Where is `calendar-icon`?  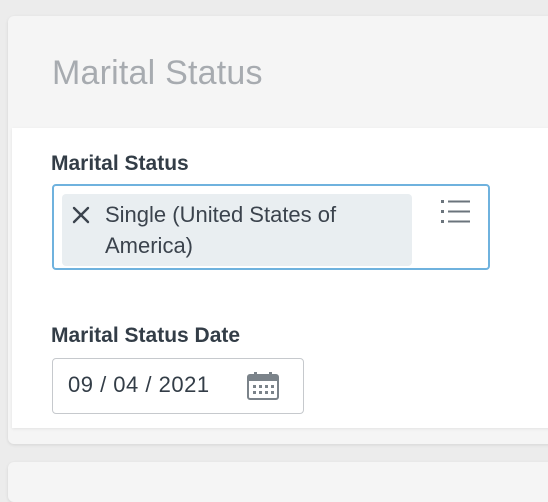 calendar-icon is located at coordinates (263, 386).